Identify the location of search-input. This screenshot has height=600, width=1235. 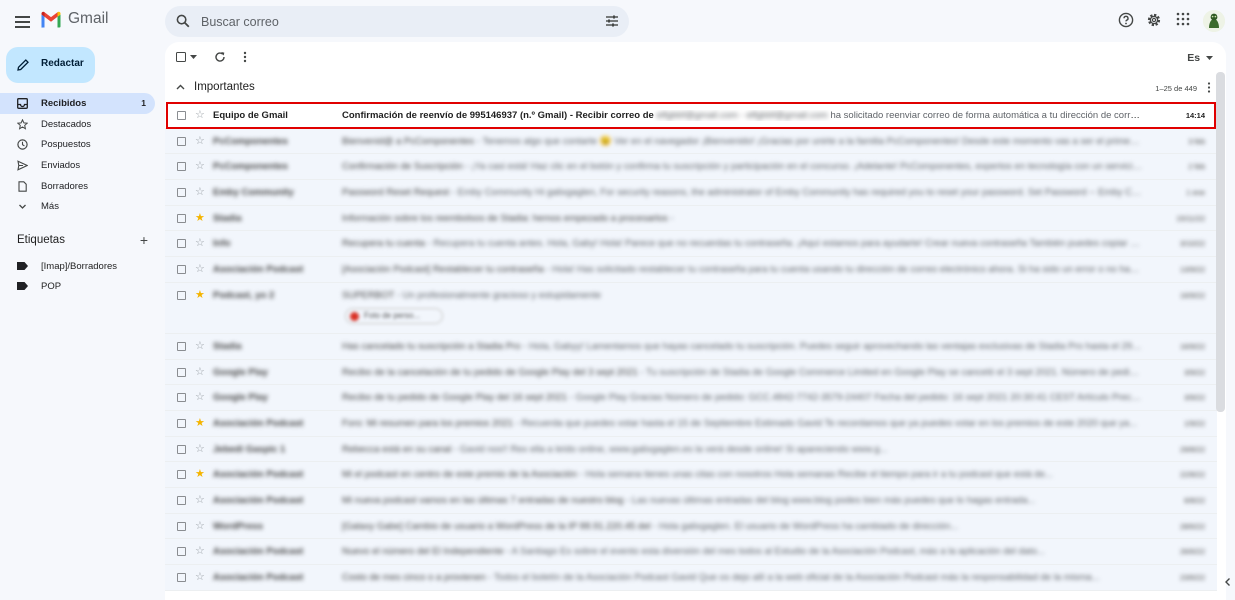
(396, 21).